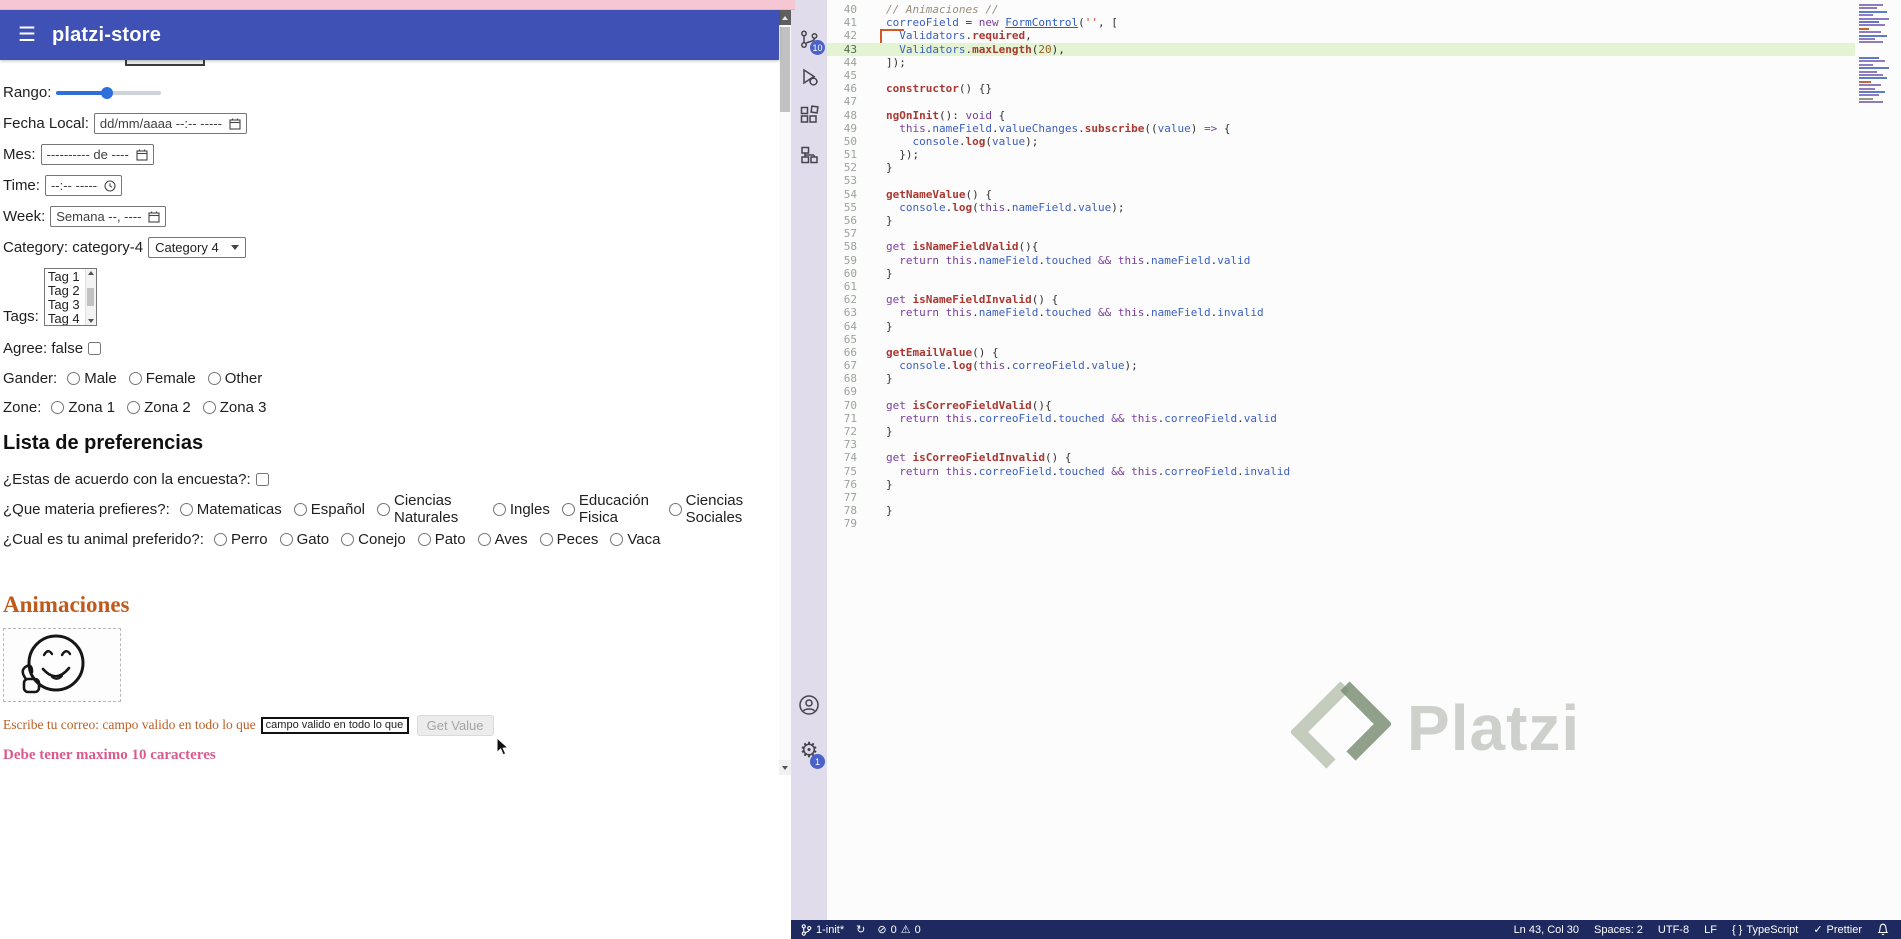  I want to click on code-line-74: 74 get isCorreoFieldInvalid() {, so click(1341, 457).